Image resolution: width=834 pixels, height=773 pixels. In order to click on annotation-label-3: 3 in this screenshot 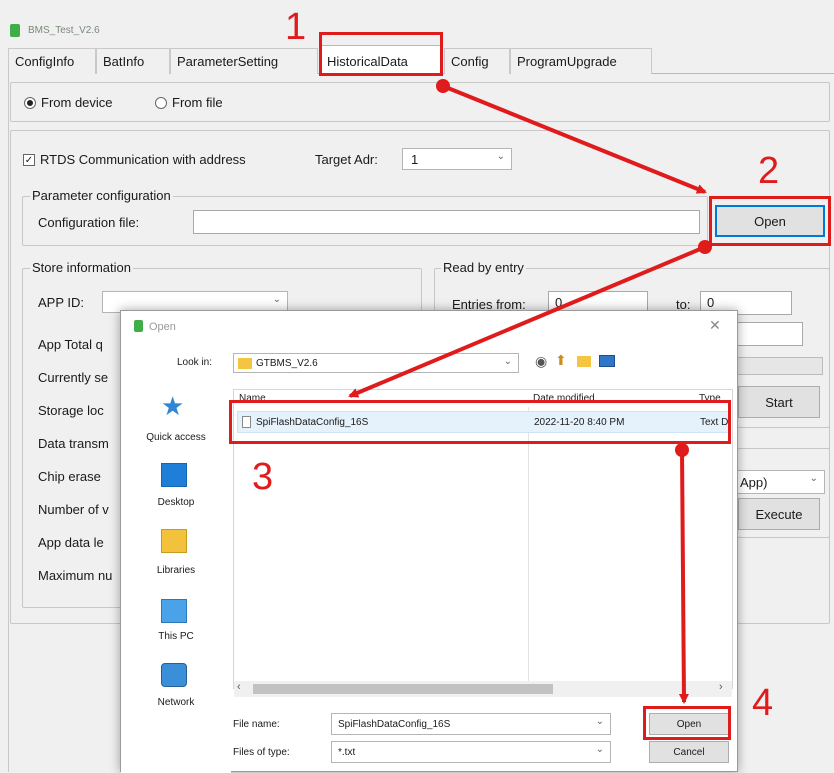, I will do `click(263, 477)`.